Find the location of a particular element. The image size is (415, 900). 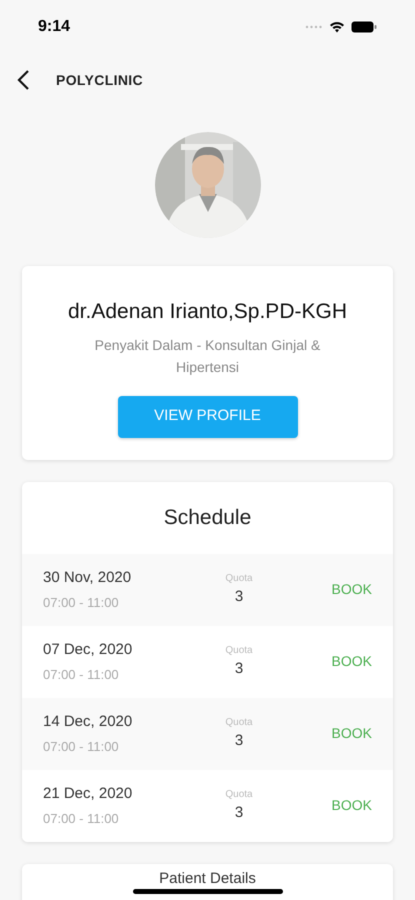

patient-details-title: Patient Details is located at coordinates (207, 878).